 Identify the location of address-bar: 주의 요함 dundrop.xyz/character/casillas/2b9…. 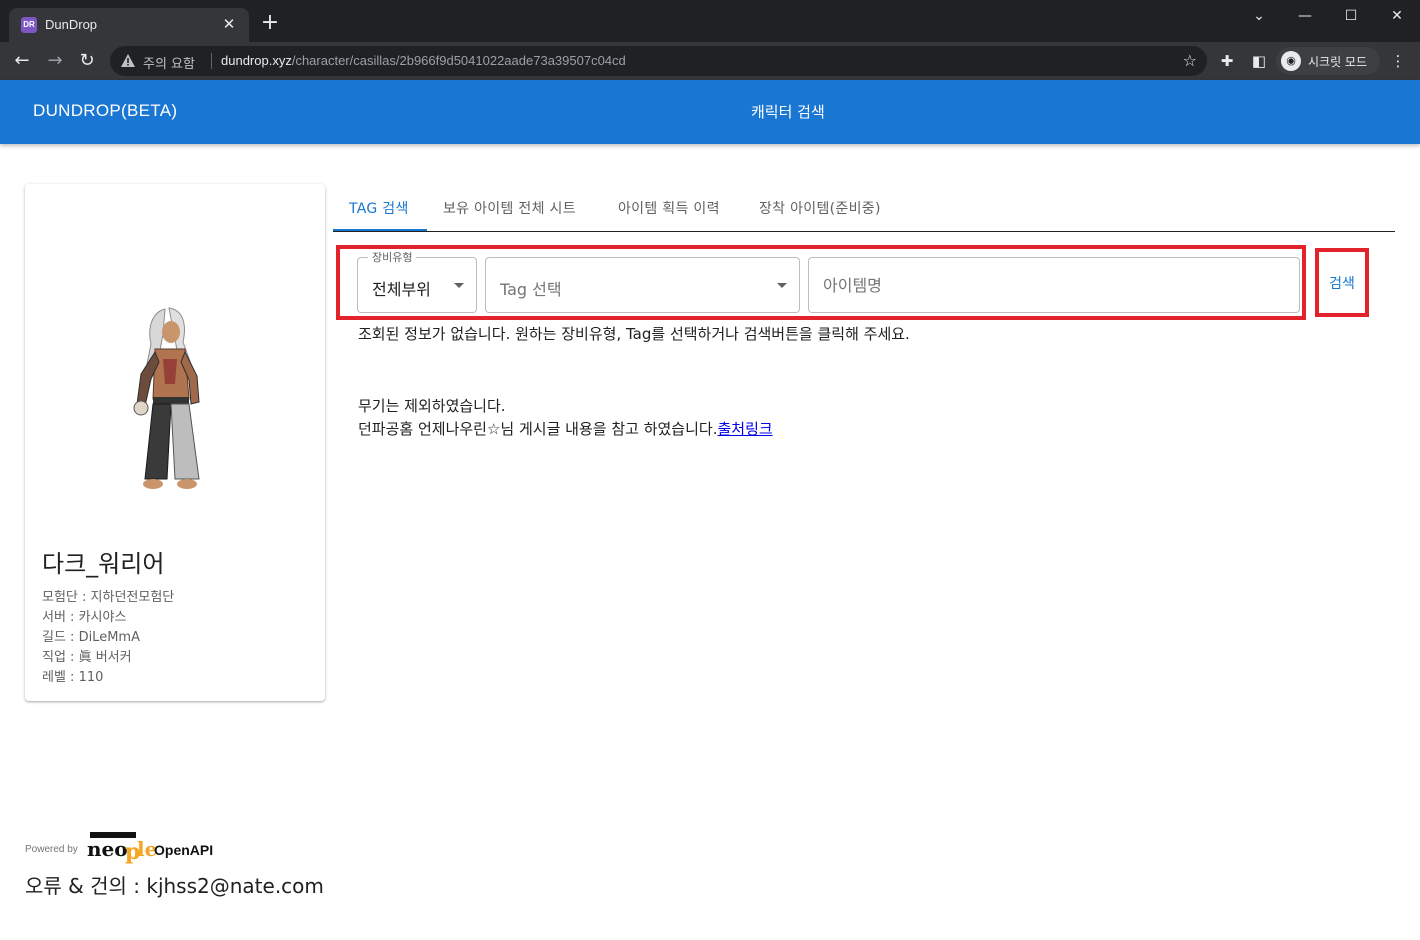
(658, 61).